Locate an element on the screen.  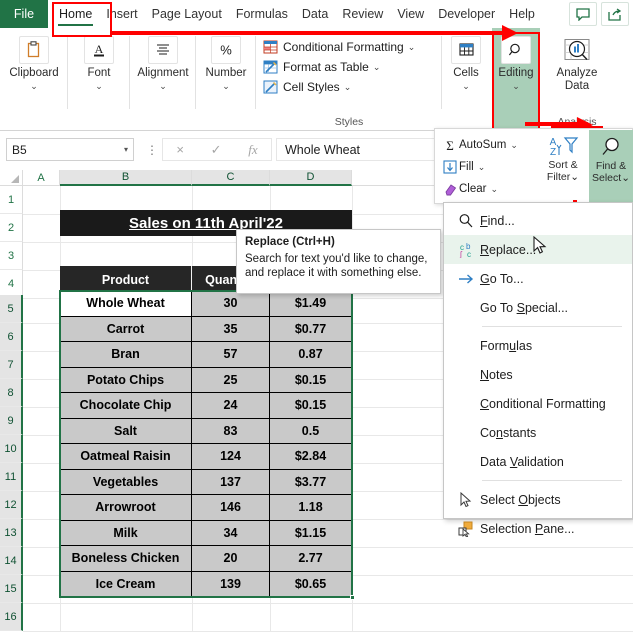
menu-item-conditional-formatting: Conditional Formatting is located at coordinates (538, 403).